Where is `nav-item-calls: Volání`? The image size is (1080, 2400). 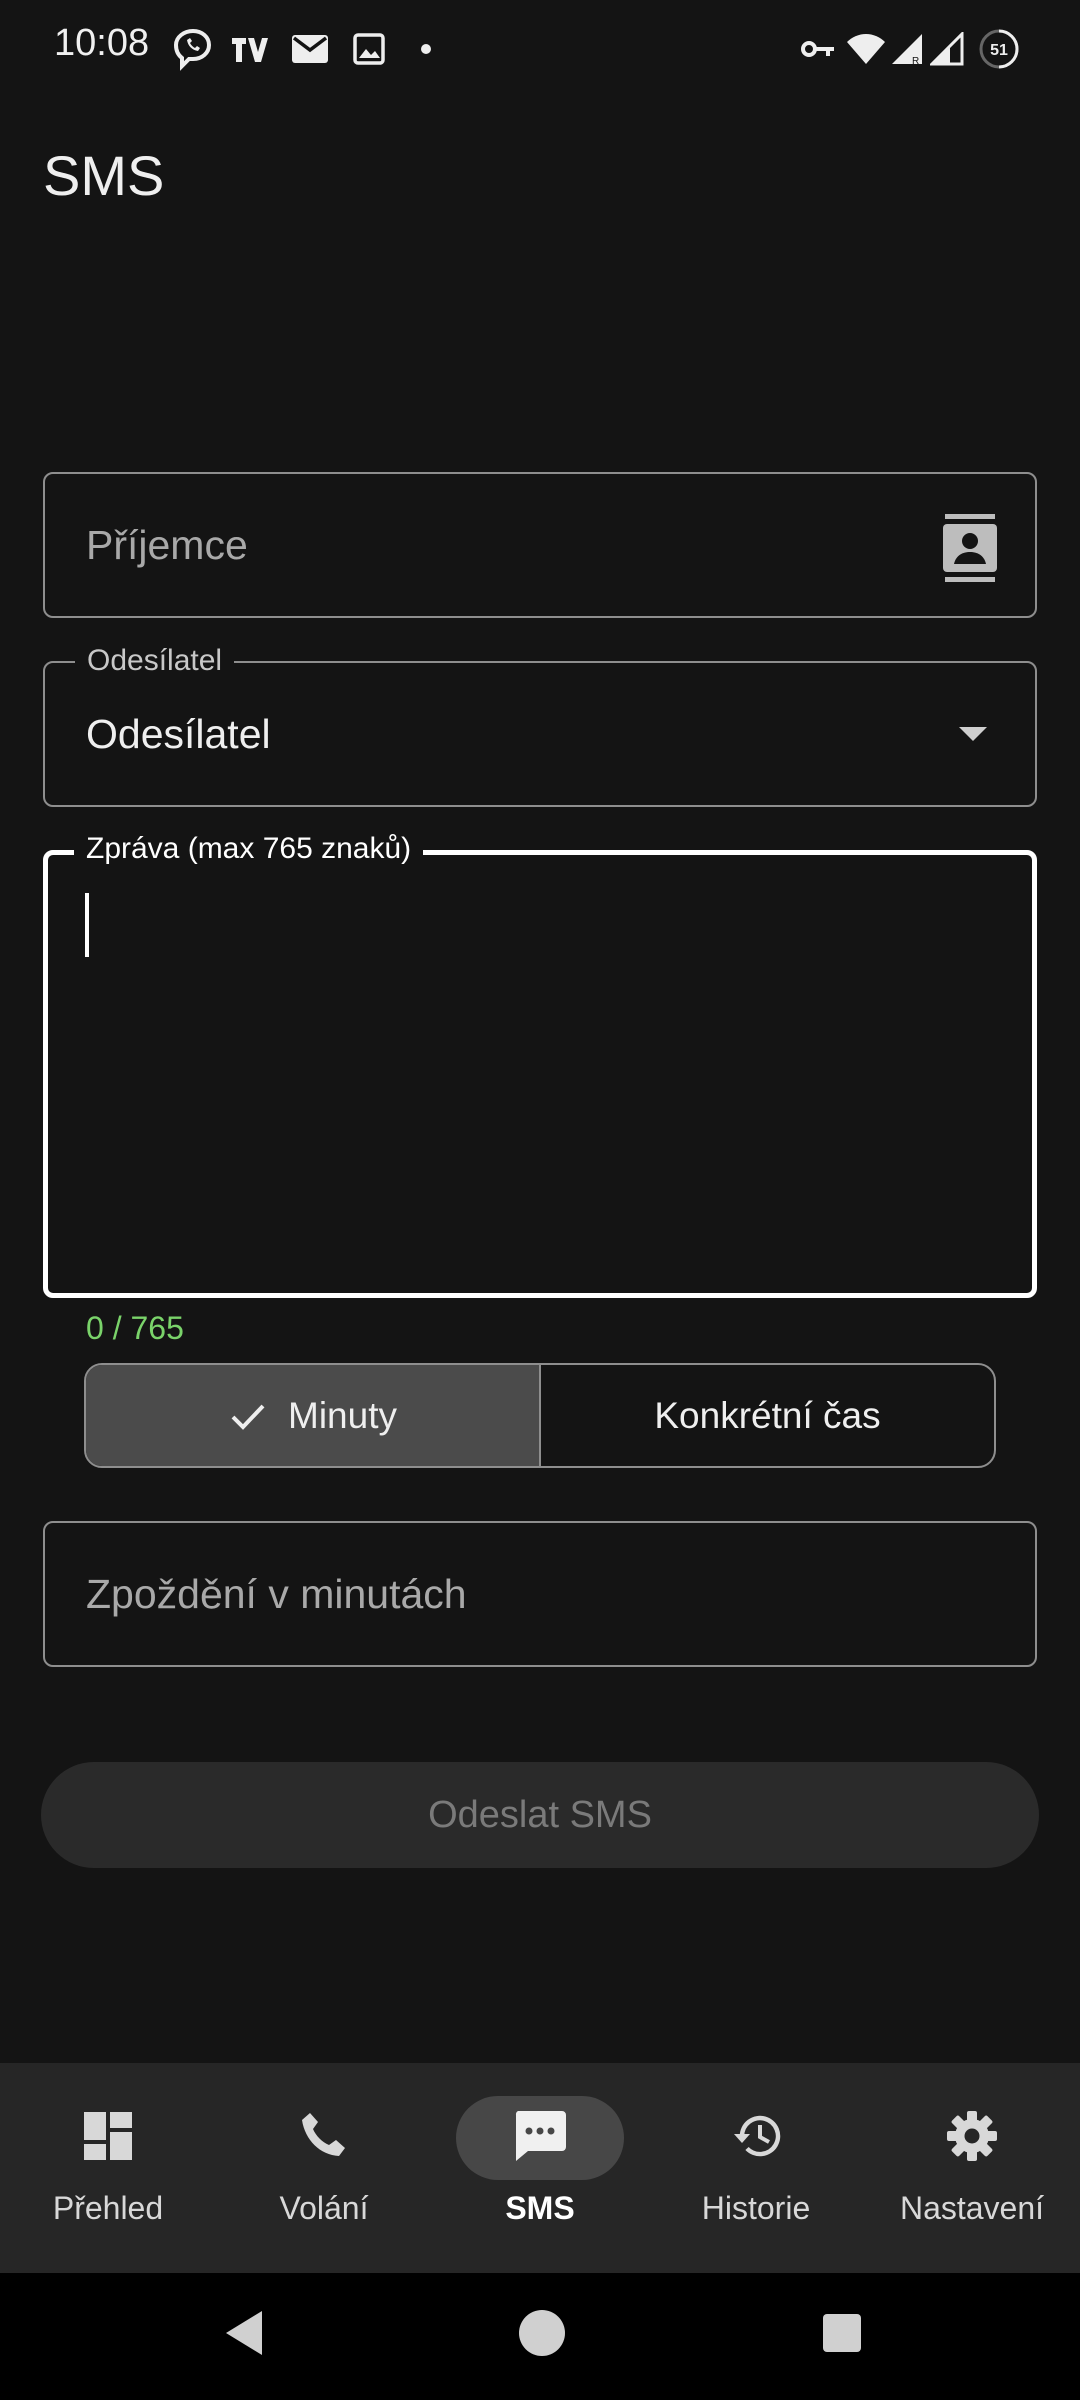 nav-item-calls: Volání is located at coordinates (324, 2168).